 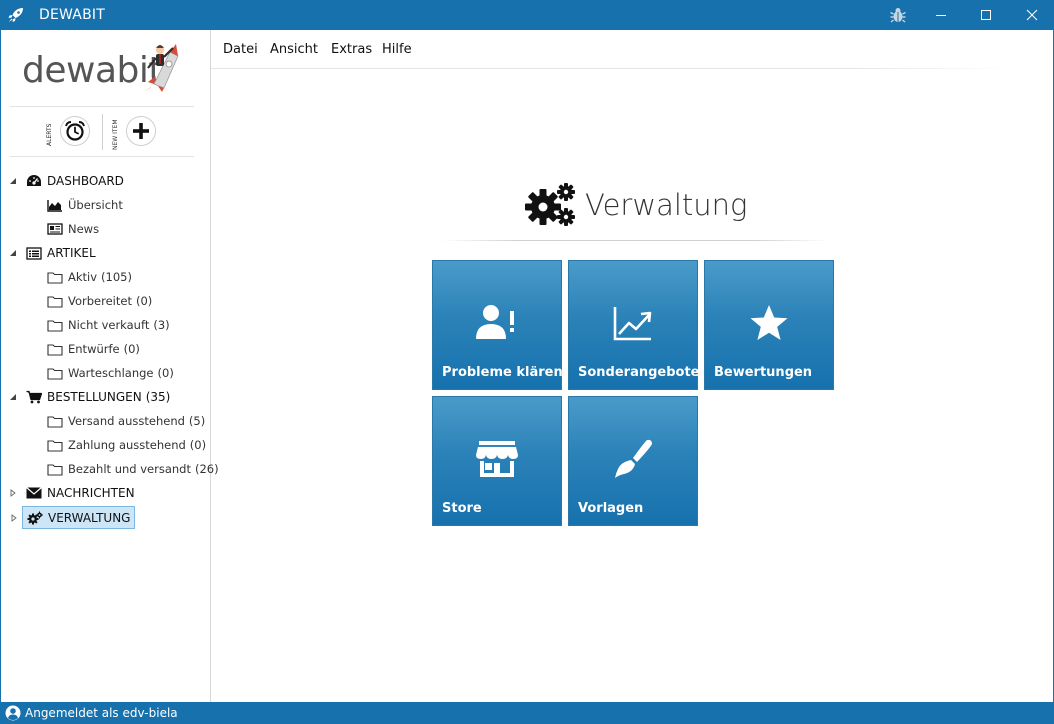 What do you see at coordinates (197, 421) in the screenshot?
I see `tree-count: (5)` at bounding box center [197, 421].